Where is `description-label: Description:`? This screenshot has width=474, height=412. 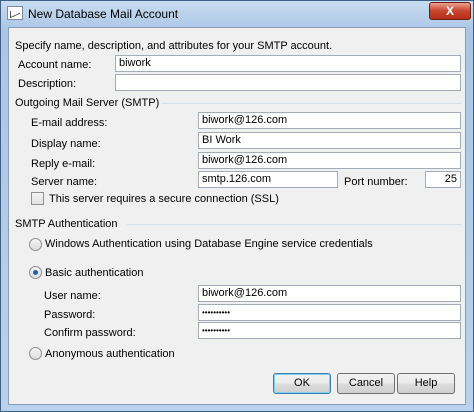
description-label: Description: is located at coordinates (47, 84).